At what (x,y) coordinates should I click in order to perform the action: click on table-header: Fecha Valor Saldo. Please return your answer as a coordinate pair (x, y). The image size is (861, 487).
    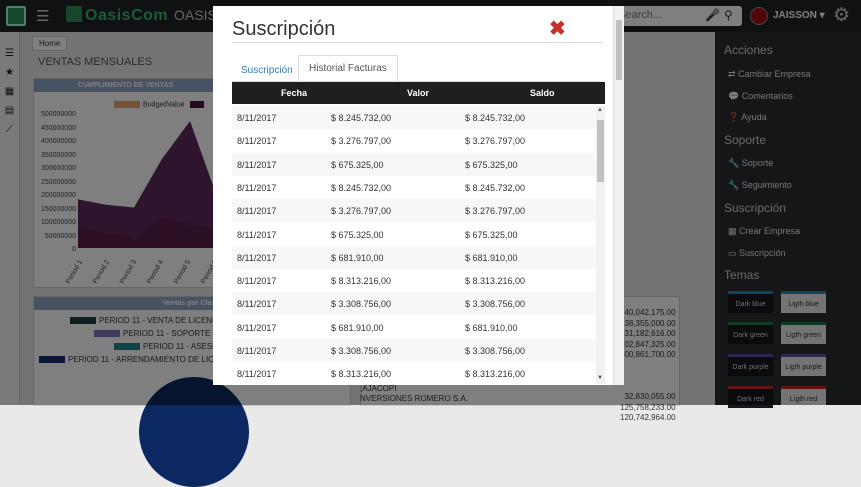
    Looking at the image, I should click on (418, 93).